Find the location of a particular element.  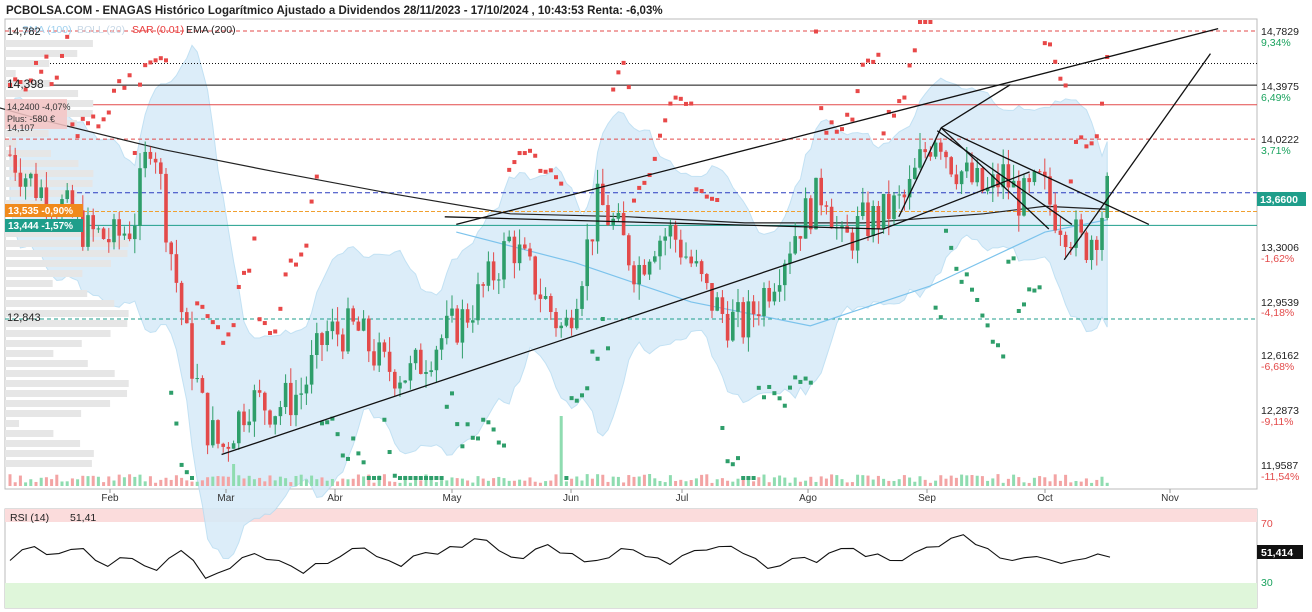

x-tick-month: Nov is located at coordinates (1170, 498).